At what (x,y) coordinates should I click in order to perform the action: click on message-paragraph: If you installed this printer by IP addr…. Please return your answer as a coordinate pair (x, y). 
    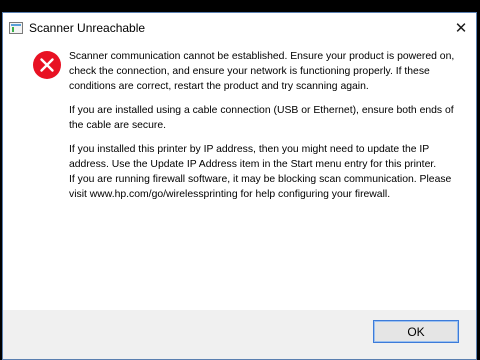
    Looking at the image, I should click on (253, 157).